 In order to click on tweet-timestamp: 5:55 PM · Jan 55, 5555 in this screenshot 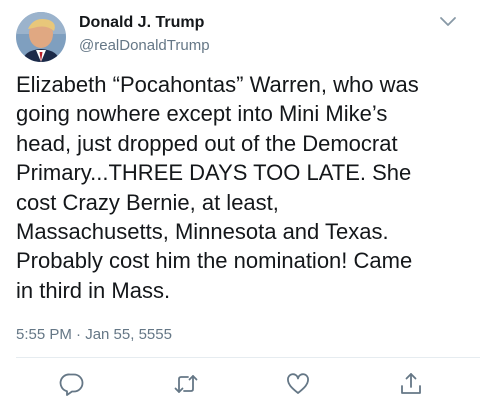, I will do `click(94, 334)`.